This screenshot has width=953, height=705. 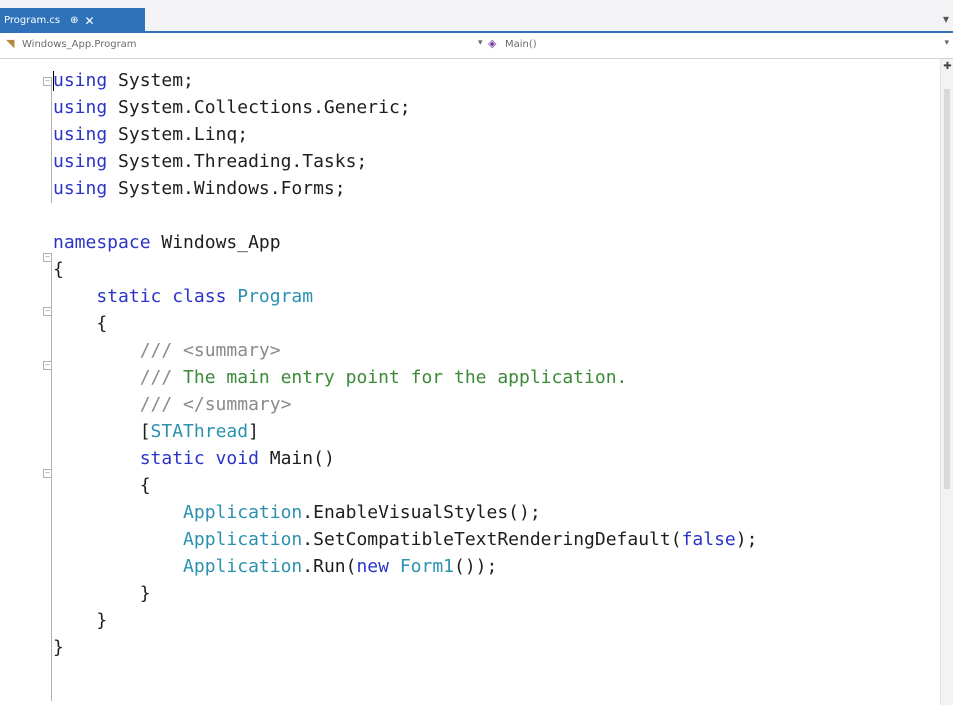 What do you see at coordinates (746, 539) in the screenshot?
I see `code-token: );` at bounding box center [746, 539].